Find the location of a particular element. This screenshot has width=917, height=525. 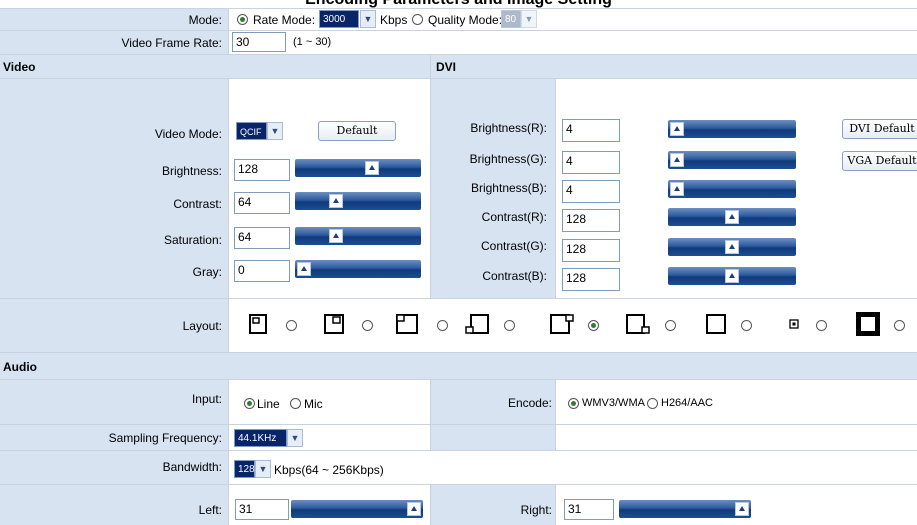

title-strip: Encoding Parameters and Image Setting is located at coordinates (458, 4).